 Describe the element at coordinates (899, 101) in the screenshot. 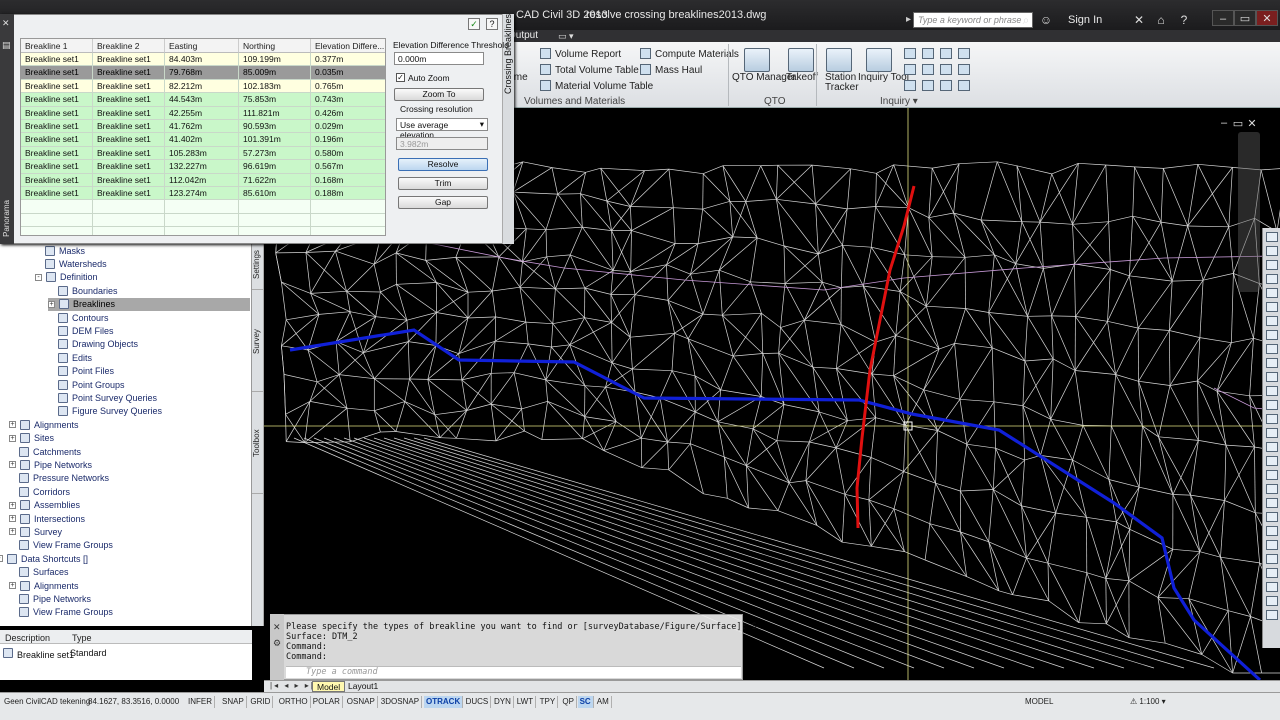

I see `panel-inquiry-label: Inquiry ▾` at that location.